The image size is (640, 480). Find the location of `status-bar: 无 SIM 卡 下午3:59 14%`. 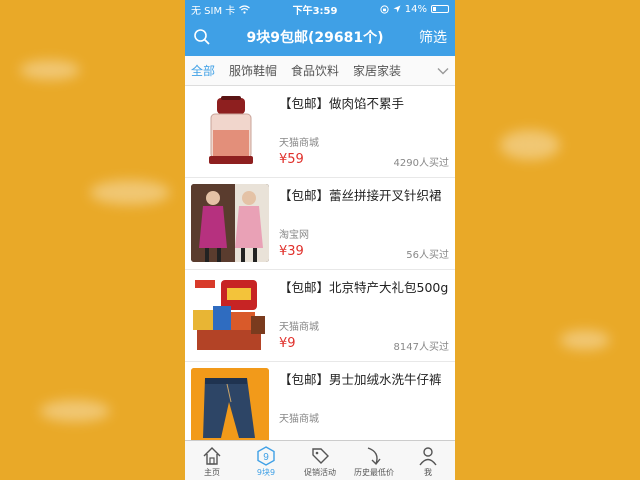

status-bar: 无 SIM 卡 下午3:59 14% is located at coordinates (320, 9).